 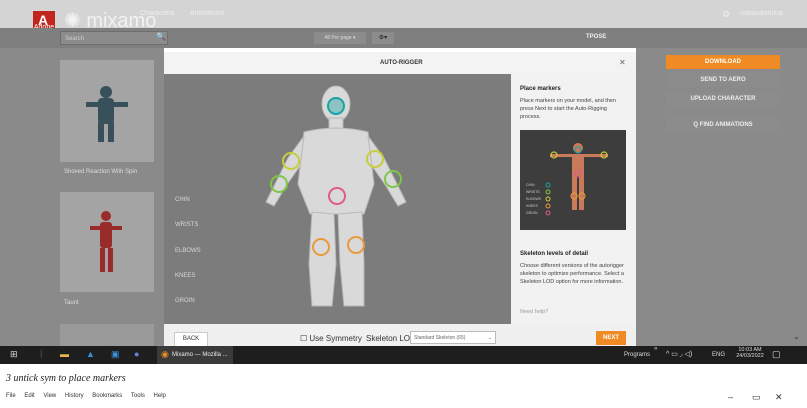 I want to click on lod-select: Standard Skeleton (65) ⌄, so click(x=453, y=337).